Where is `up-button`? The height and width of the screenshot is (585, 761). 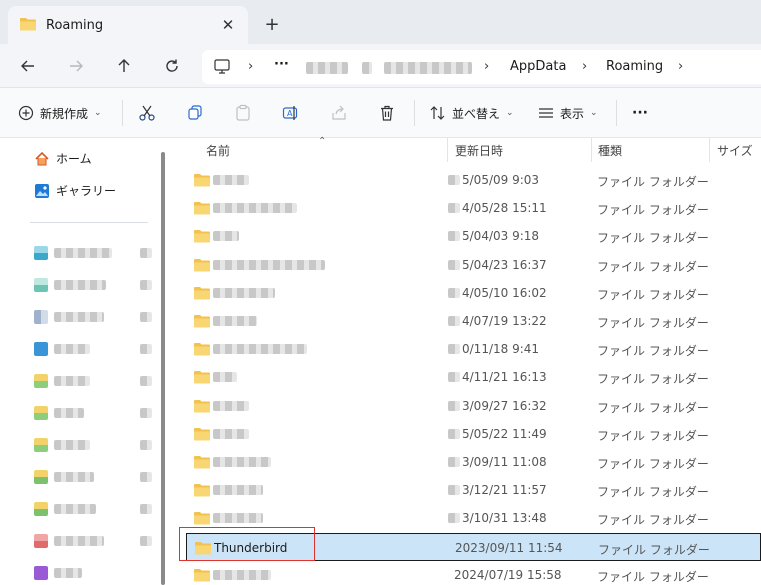
up-button is located at coordinates (124, 66).